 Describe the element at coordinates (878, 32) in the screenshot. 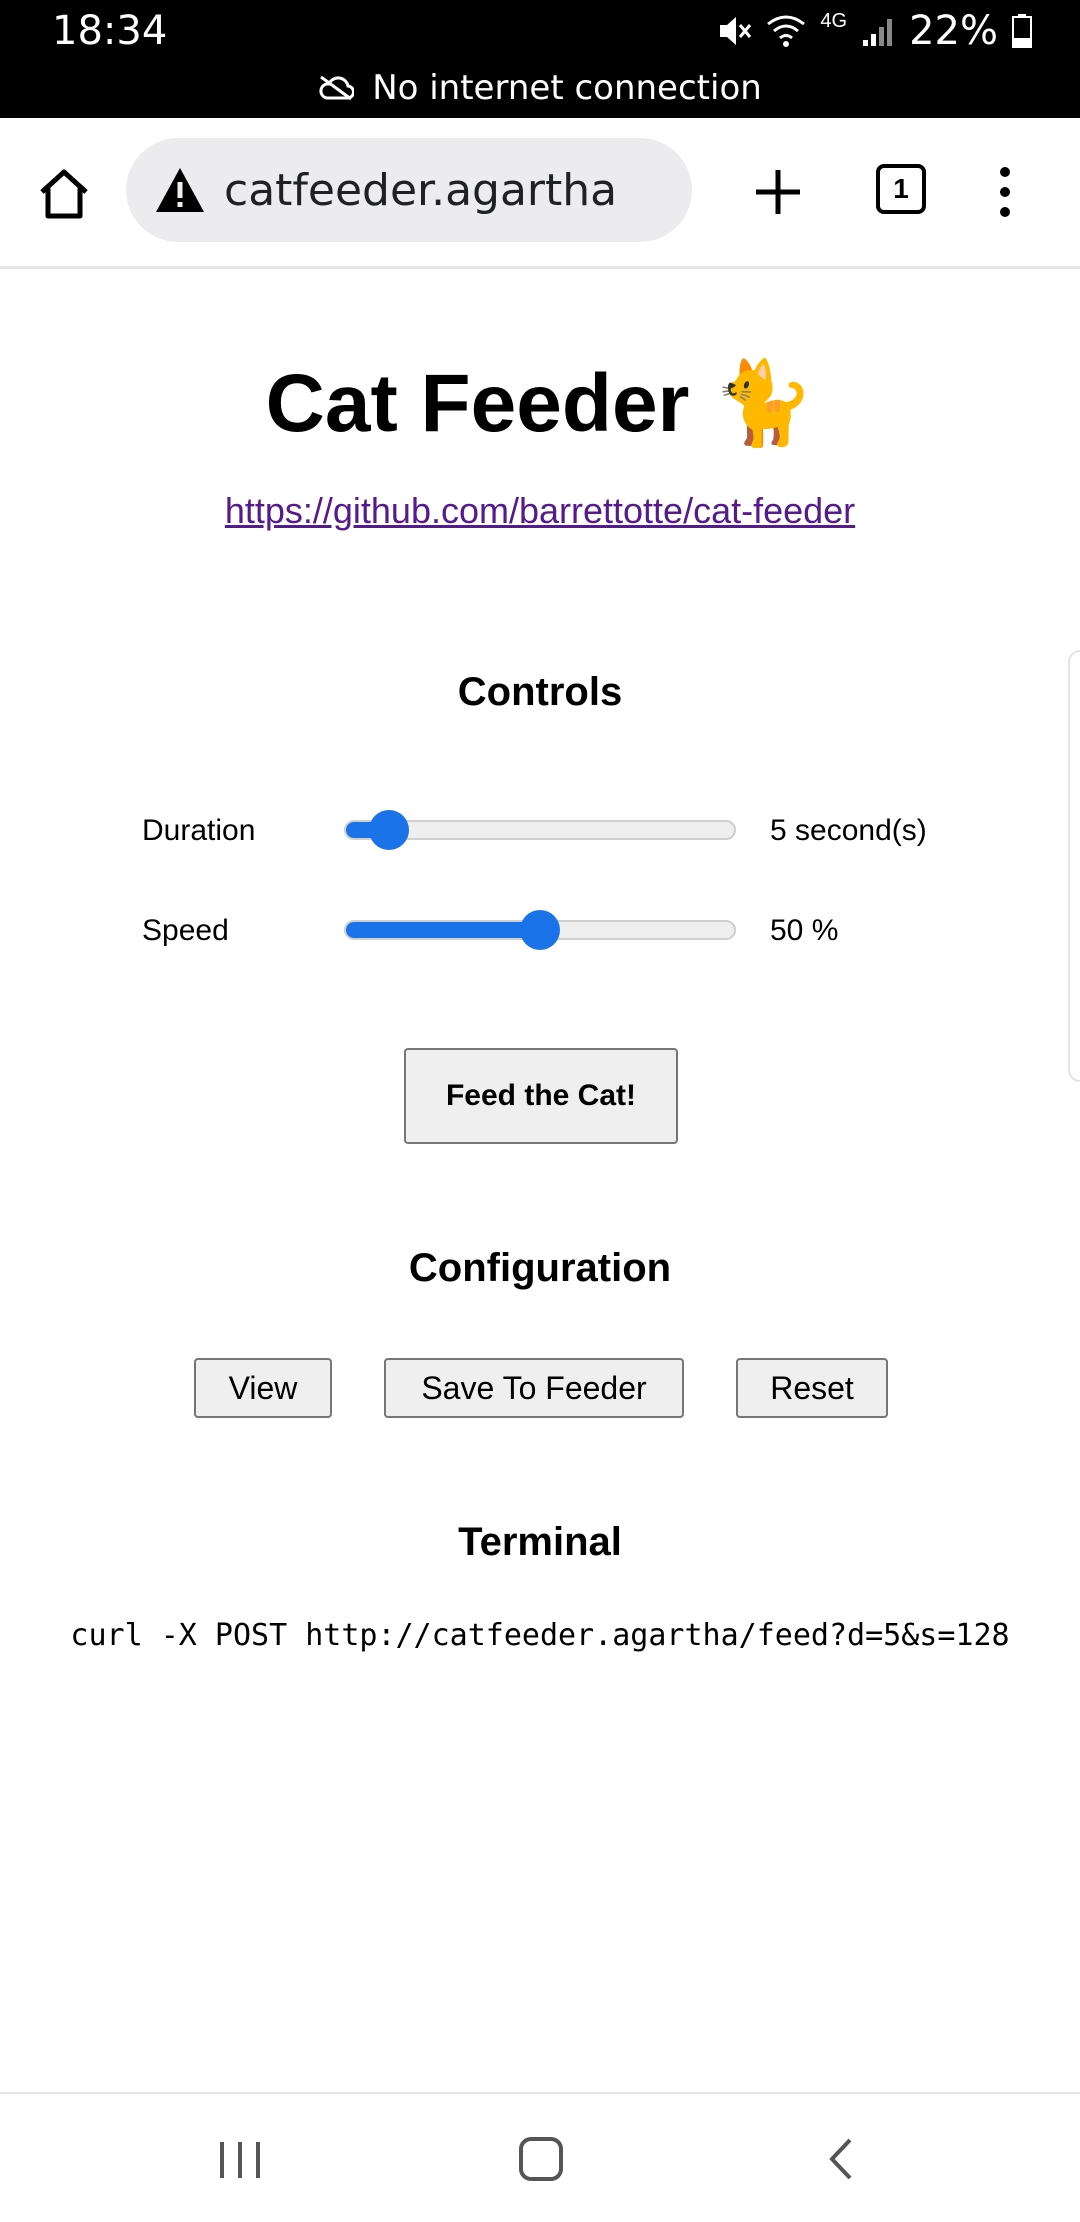

I see `signal-icon` at that location.